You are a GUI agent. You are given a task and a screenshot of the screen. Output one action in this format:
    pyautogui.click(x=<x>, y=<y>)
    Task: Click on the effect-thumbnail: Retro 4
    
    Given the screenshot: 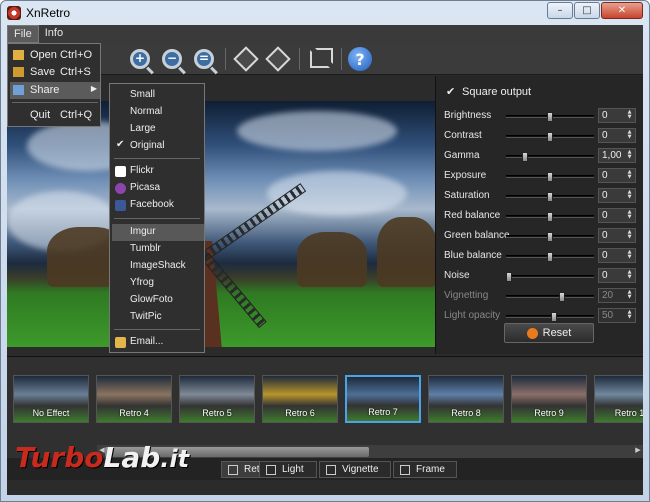 What is the action you would take?
    pyautogui.click(x=134, y=399)
    